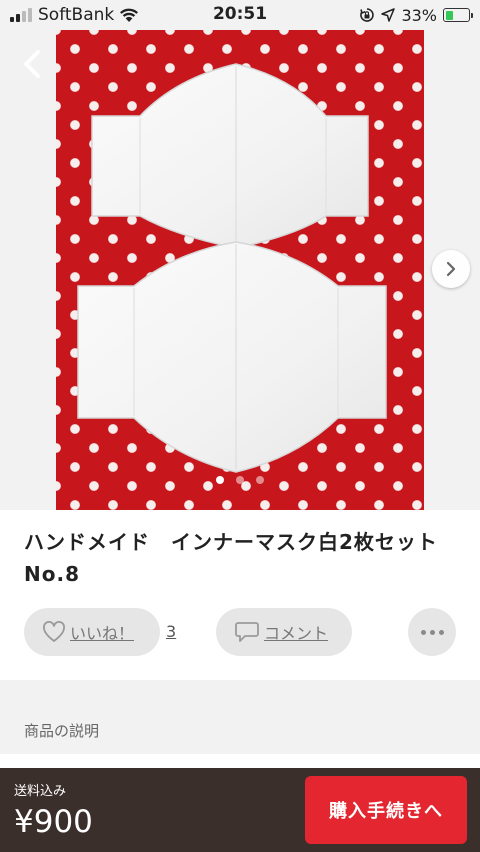 Image resolution: width=480 pixels, height=852 pixels. Describe the element at coordinates (386, 810) in the screenshot. I see `buy-button: 購入手続きへ` at that location.